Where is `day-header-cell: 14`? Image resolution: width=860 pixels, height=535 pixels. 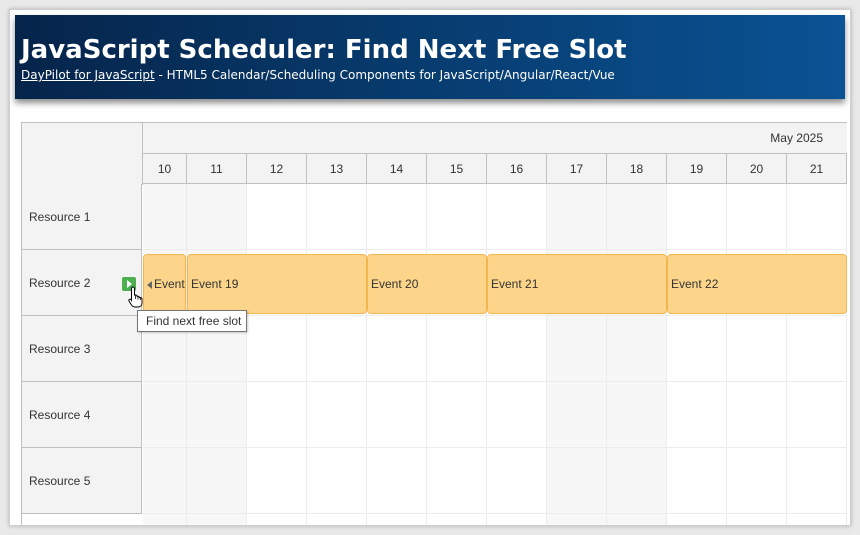
day-header-cell: 14 is located at coordinates (397, 169).